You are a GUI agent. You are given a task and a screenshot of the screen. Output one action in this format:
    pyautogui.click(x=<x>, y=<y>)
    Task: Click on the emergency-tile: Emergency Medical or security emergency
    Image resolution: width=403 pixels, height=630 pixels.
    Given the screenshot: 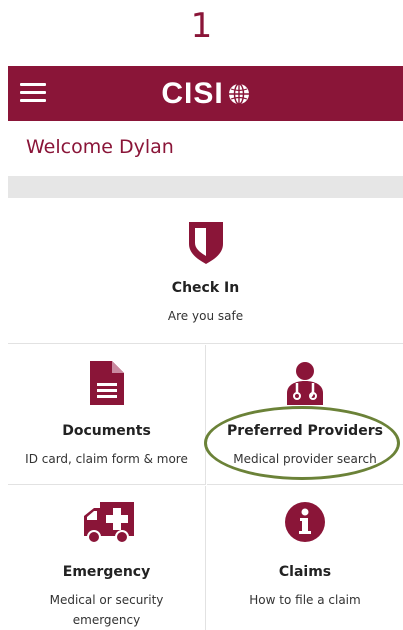 What is the action you would take?
    pyautogui.click(x=107, y=558)
    